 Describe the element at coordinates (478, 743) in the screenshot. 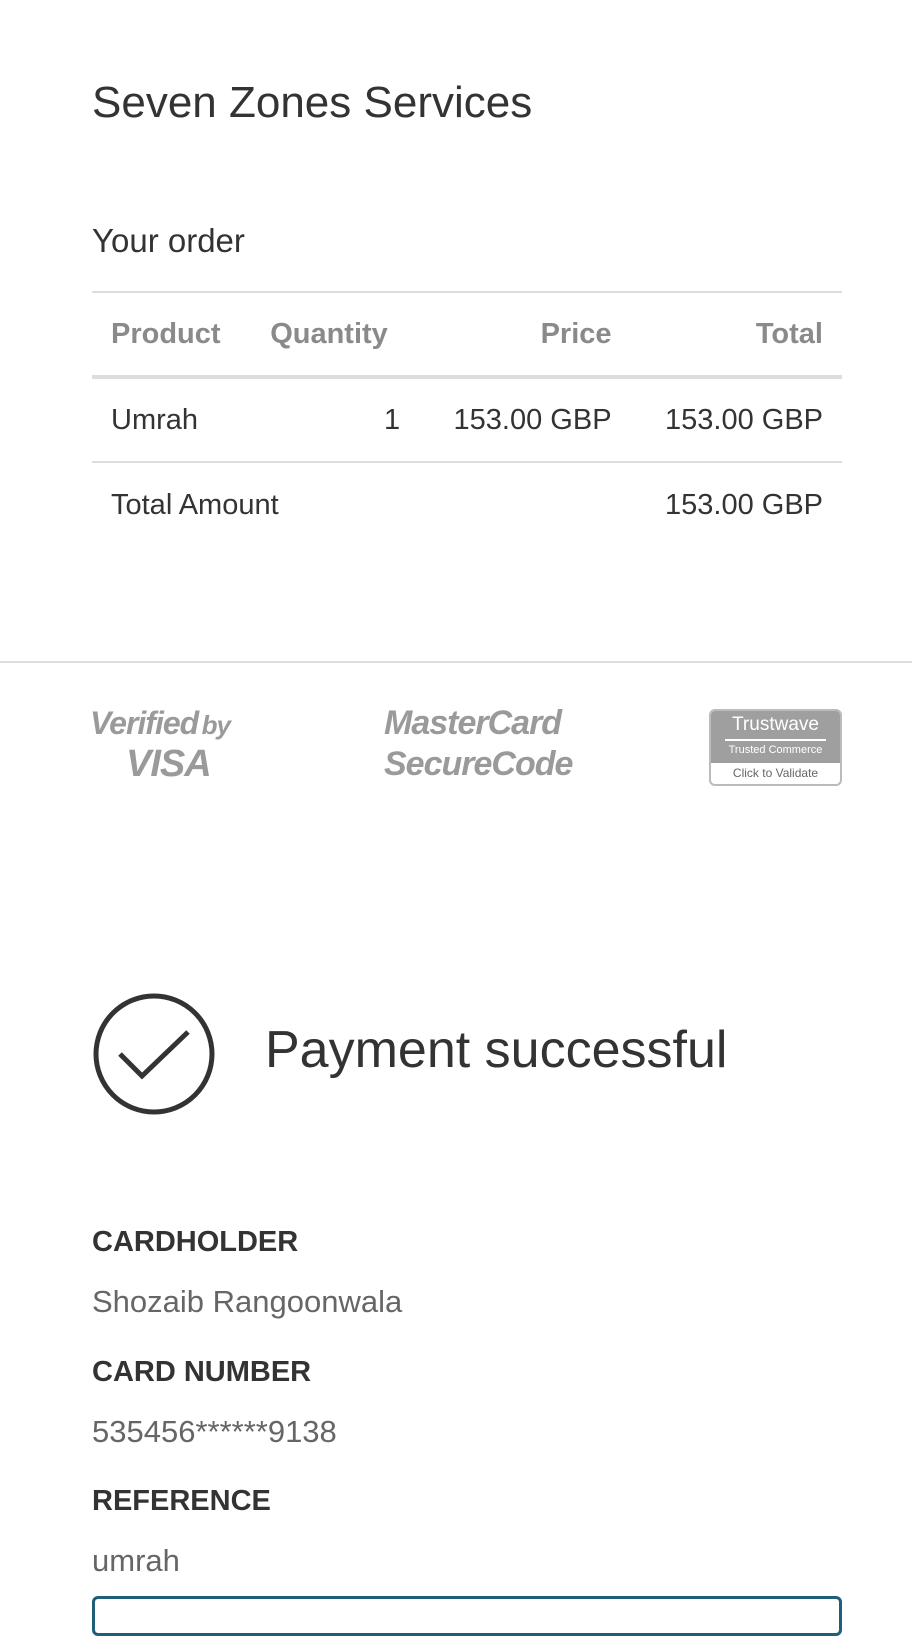

I see `mastercard-securecode-logo: MasterCard SecureCode` at that location.